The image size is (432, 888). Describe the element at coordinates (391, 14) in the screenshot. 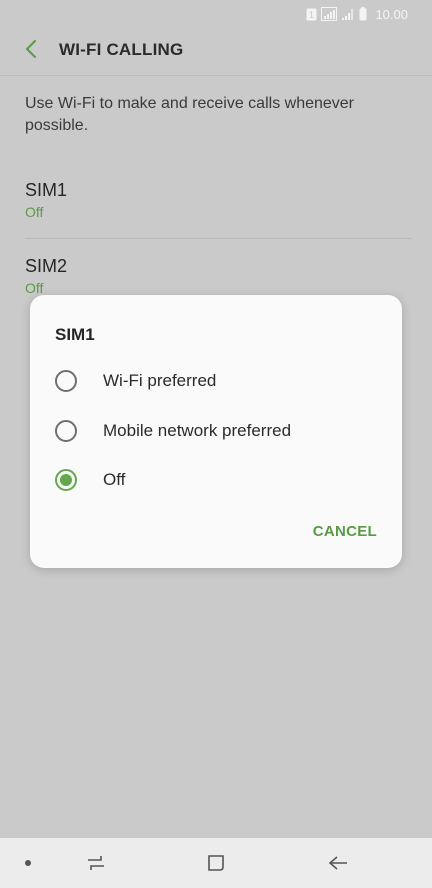

I see `status-time: 10.00` at that location.